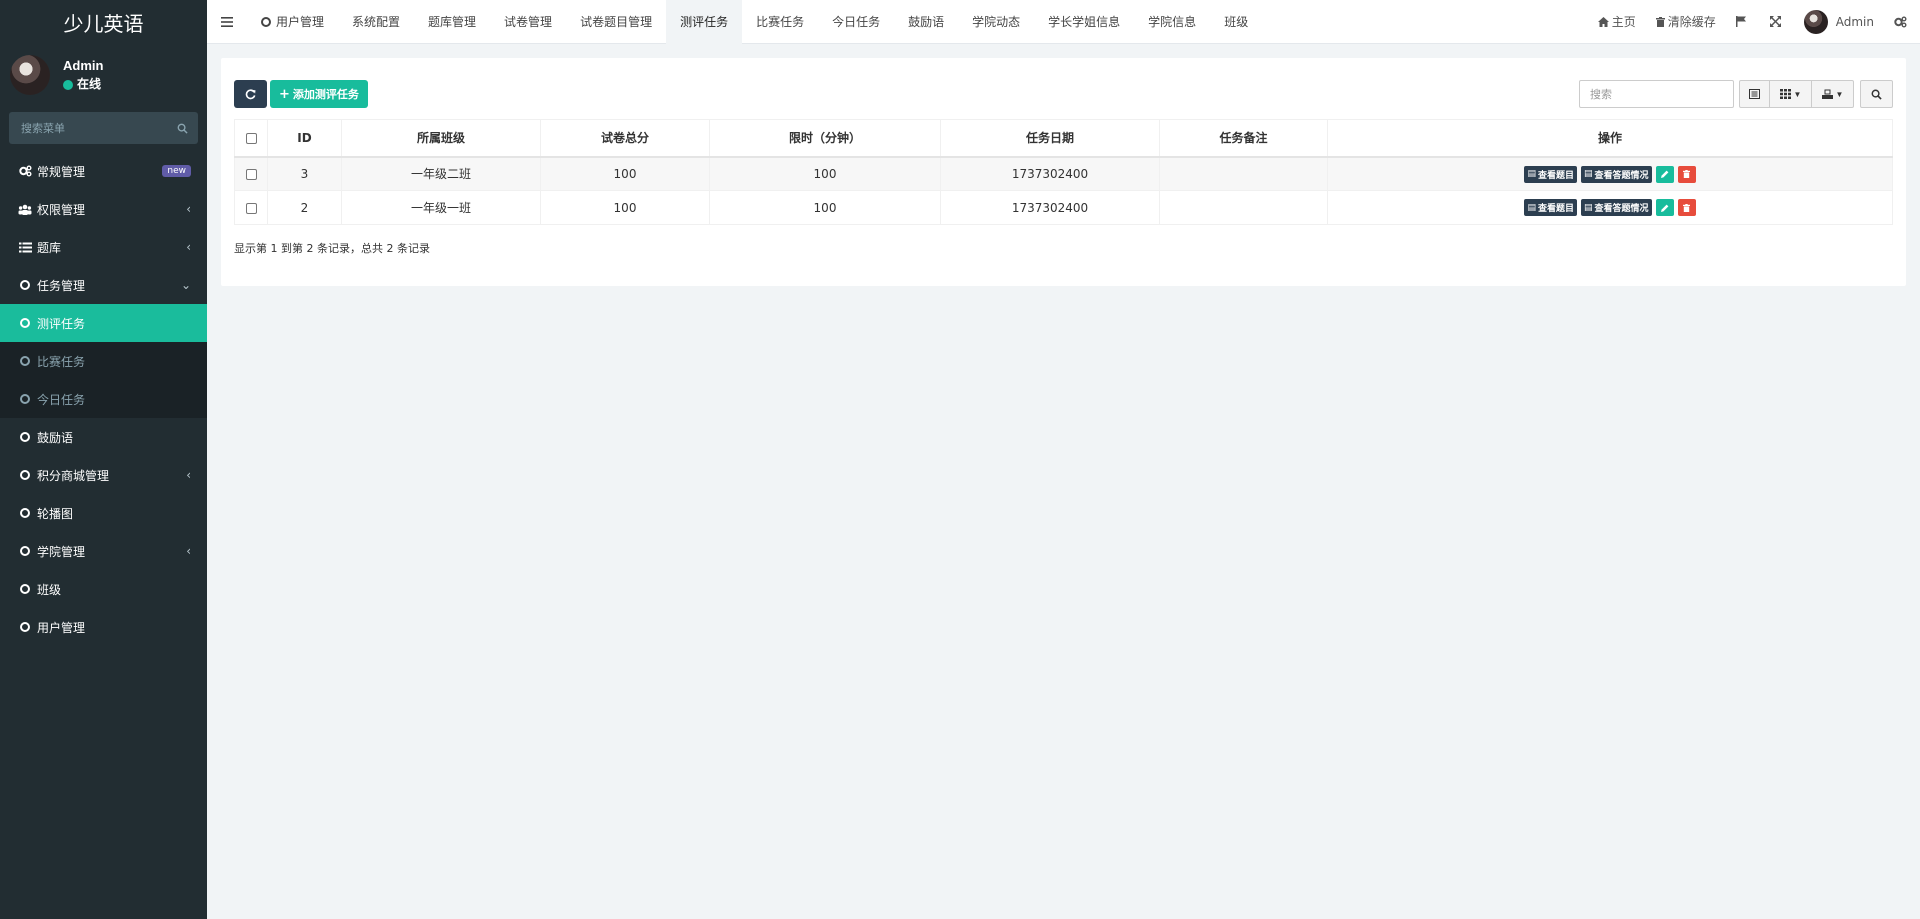 The height and width of the screenshot is (919, 1920). Describe the element at coordinates (103, 513) in the screenshot. I see `sidebar-item-carousel: 轮播图` at that location.